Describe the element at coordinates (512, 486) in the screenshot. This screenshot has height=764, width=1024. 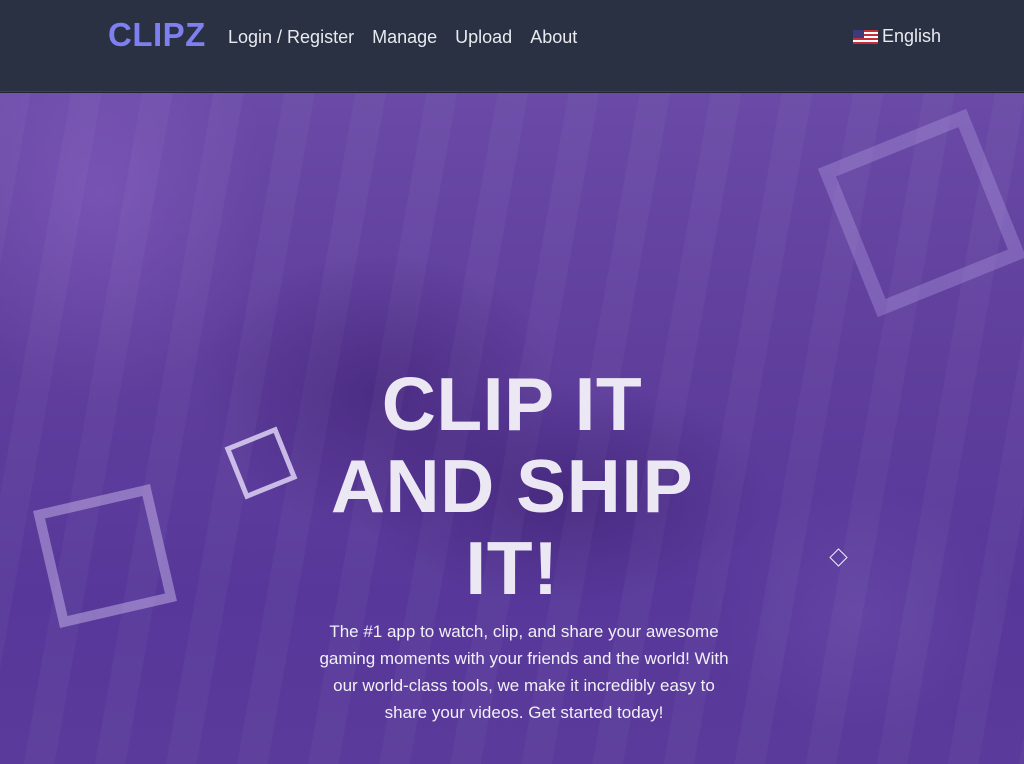
I see `hero-headline: CLIP IT AND SHIP IT!` at that location.